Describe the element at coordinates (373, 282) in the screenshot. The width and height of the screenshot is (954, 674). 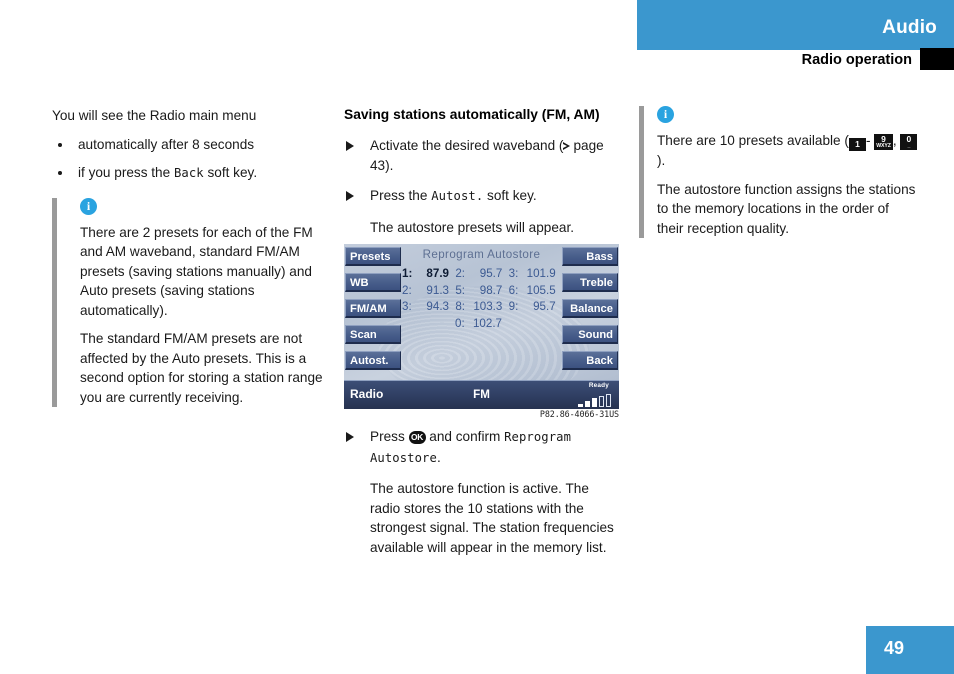
I see `soft-key-wb: WB` at that location.